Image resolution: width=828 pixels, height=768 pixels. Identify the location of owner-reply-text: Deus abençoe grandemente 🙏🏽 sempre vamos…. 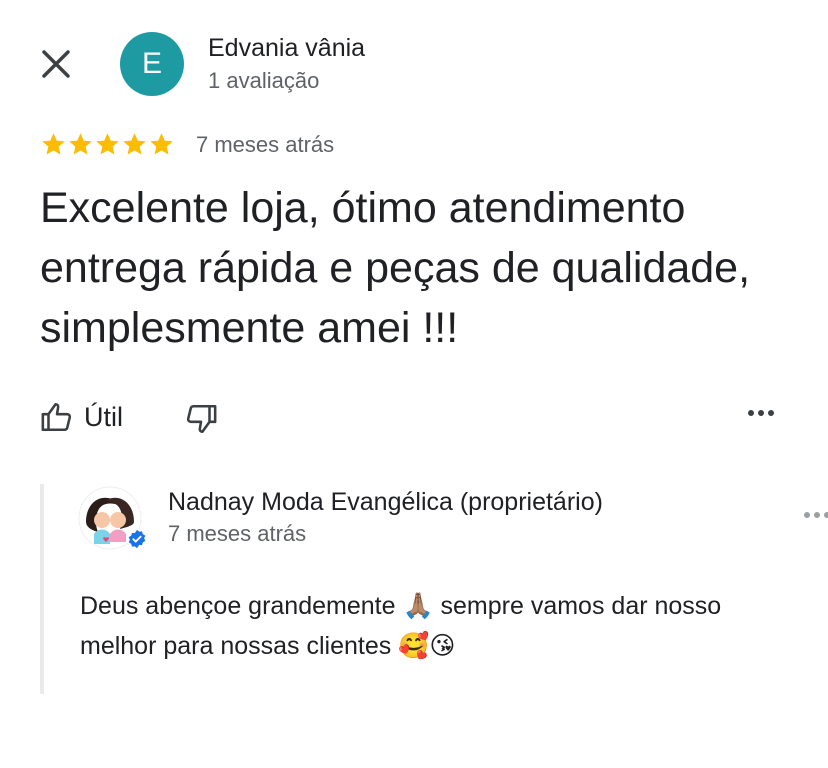
(401, 626).